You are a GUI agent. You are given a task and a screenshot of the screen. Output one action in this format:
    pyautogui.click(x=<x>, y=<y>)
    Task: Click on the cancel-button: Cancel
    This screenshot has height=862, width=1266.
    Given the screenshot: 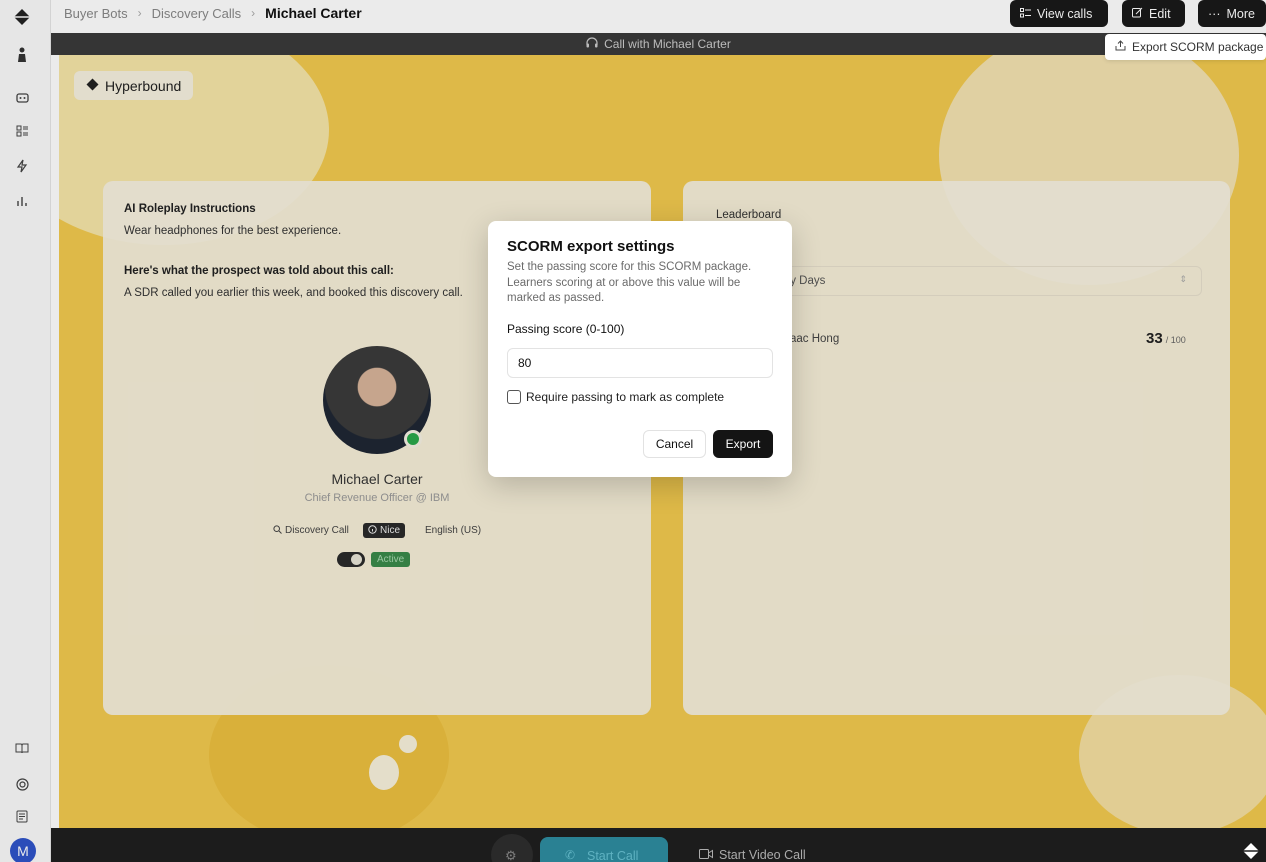 What is the action you would take?
    pyautogui.click(x=674, y=444)
    